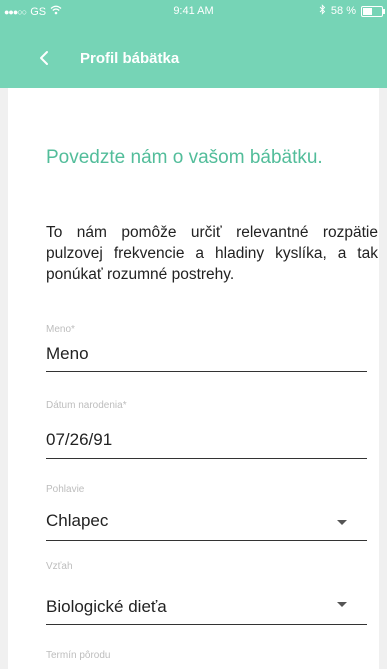  What do you see at coordinates (343, 11) in the screenshot?
I see `battery-percent: 58 %` at bounding box center [343, 11].